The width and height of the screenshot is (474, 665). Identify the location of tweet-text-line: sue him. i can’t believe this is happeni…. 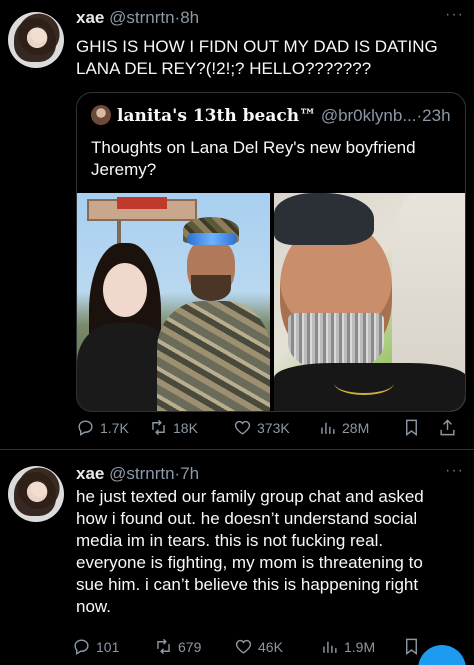
(247, 584).